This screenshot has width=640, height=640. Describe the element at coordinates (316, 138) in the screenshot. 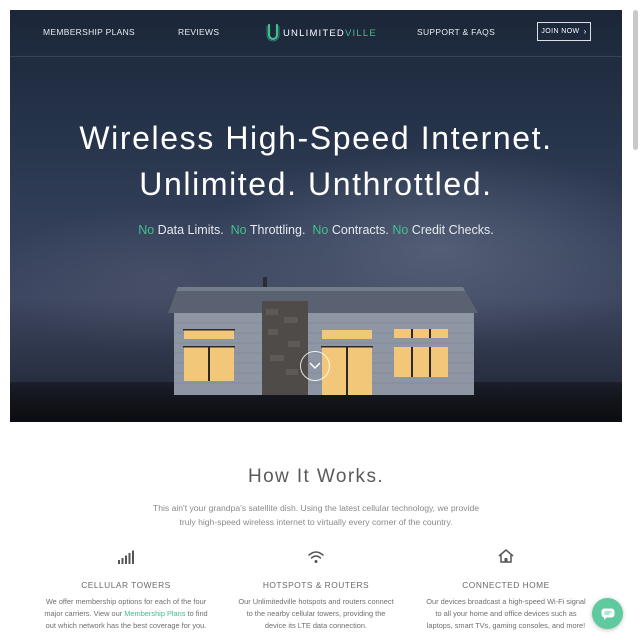

I see `hero-headline-line-1: Wireless High-Speed Internet.` at that location.